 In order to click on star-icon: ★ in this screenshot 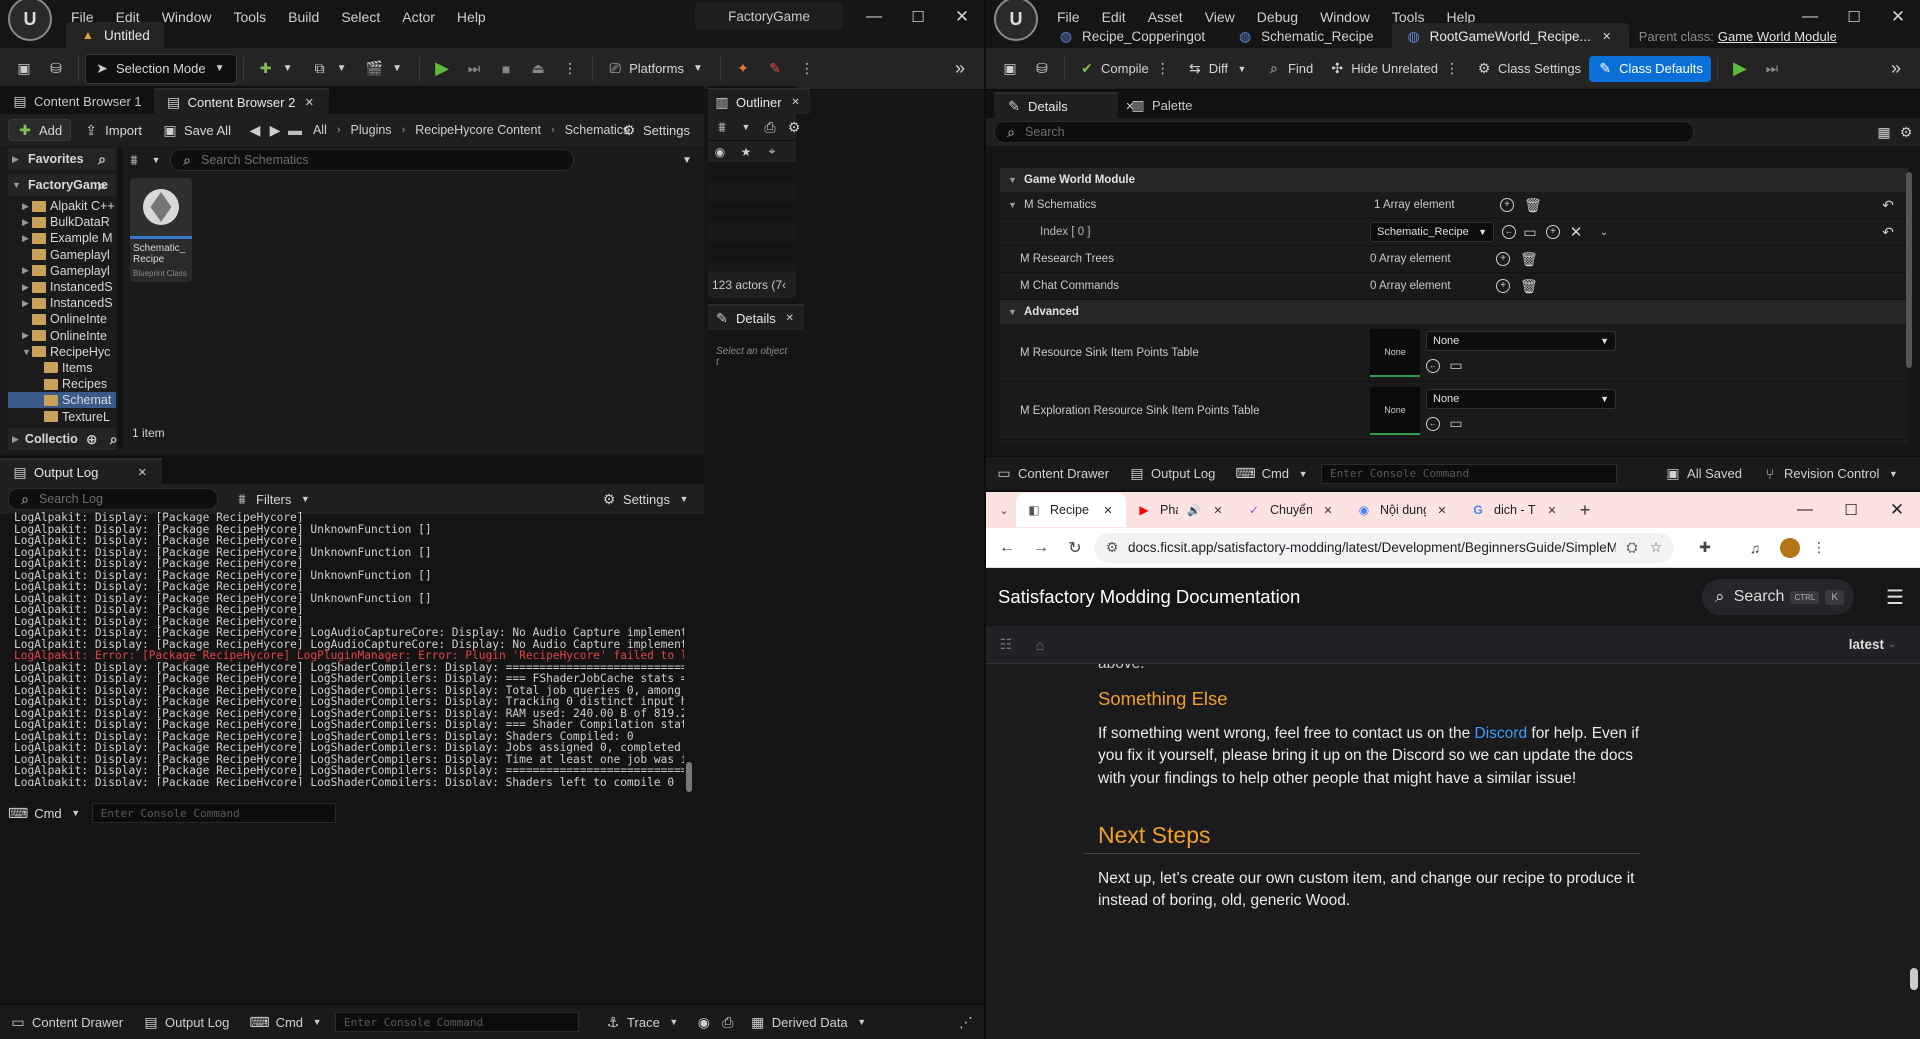, I will do `click(746, 152)`.